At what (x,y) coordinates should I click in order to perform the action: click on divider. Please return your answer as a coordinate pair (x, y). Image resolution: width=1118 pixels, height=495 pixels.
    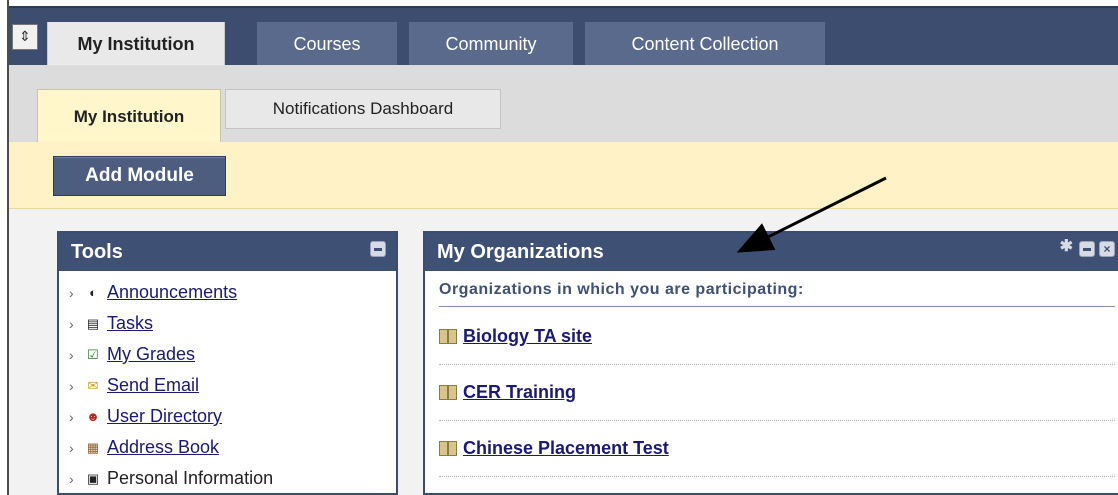
    Looking at the image, I should click on (777, 306).